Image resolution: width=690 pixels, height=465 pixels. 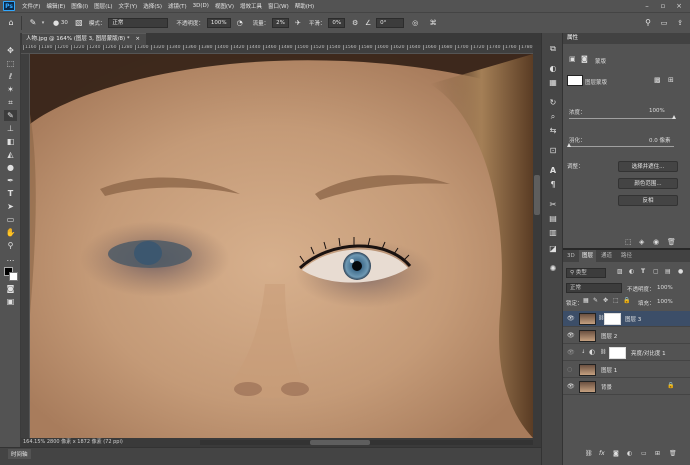 I want to click on layer-name: 亮度/对比度 1, so click(x=648, y=353).